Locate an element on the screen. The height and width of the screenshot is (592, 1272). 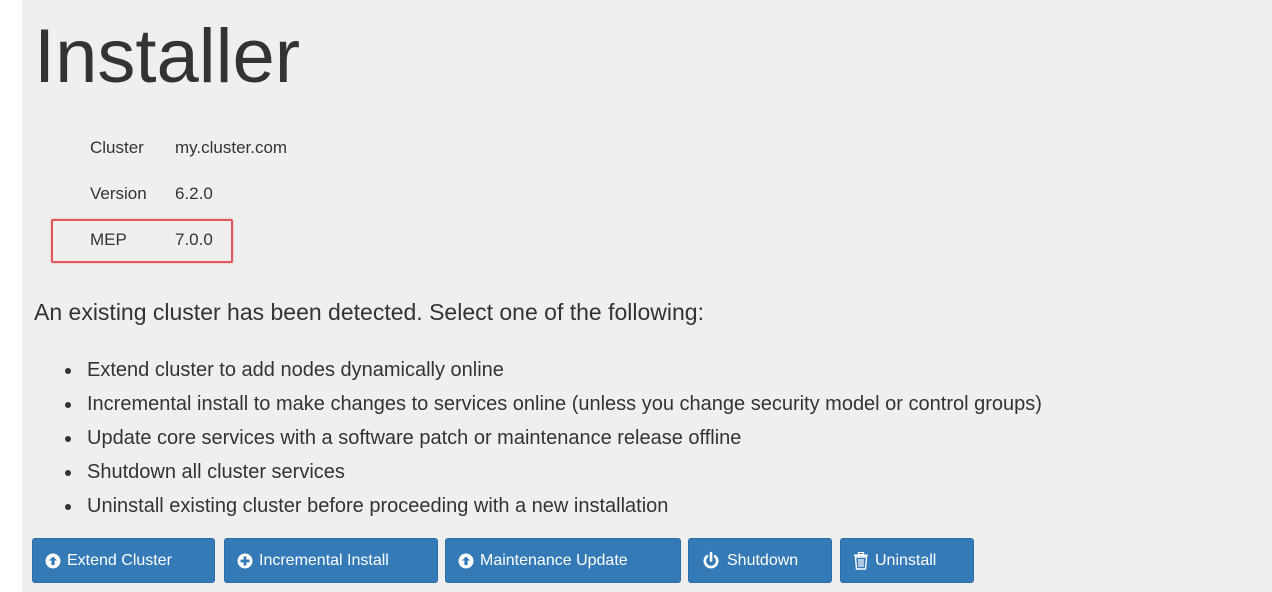
mep-highlight-box is located at coordinates (142, 241).